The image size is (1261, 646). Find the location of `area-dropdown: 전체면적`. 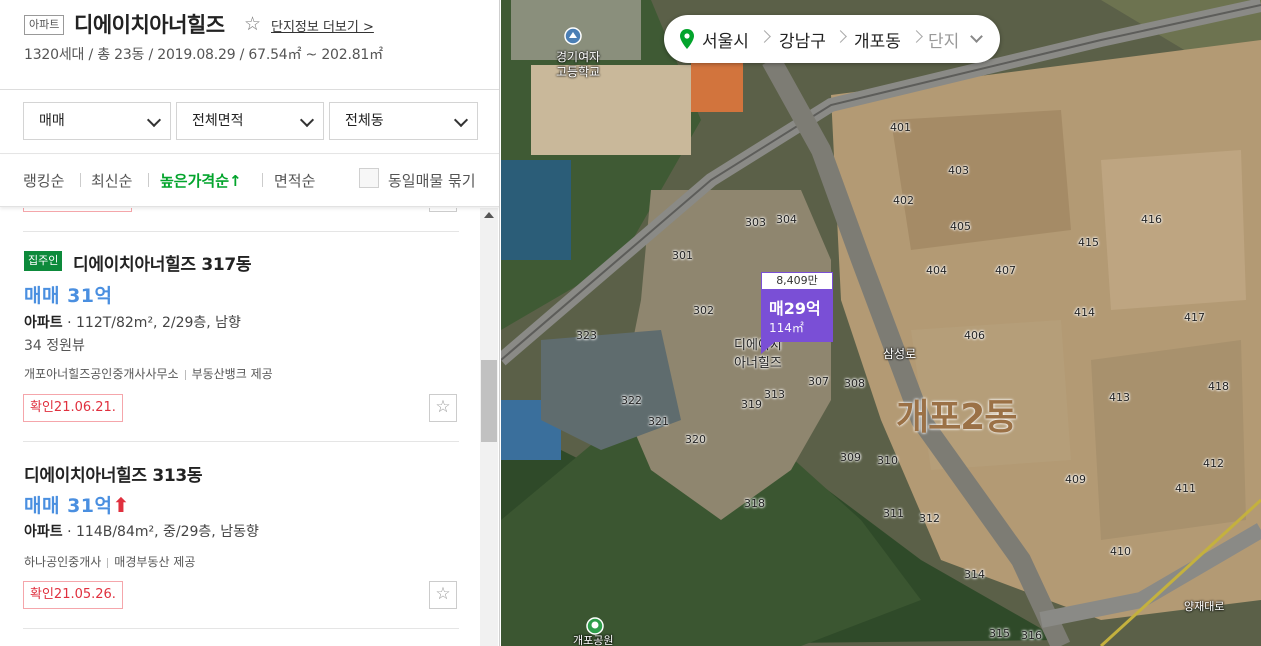

area-dropdown: 전체면적 is located at coordinates (250, 121).